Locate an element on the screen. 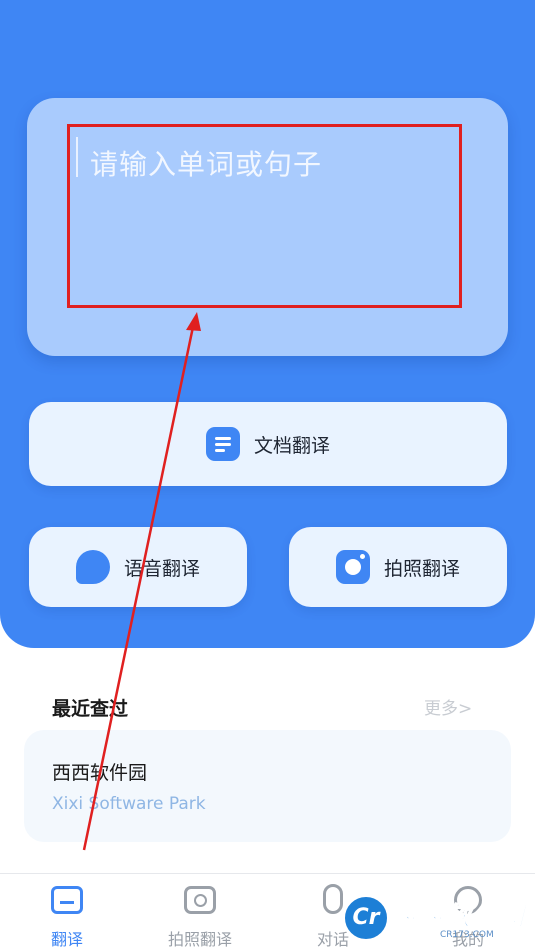 The width and height of the screenshot is (535, 952). tab-translate: 翻译 is located at coordinates (67, 916).